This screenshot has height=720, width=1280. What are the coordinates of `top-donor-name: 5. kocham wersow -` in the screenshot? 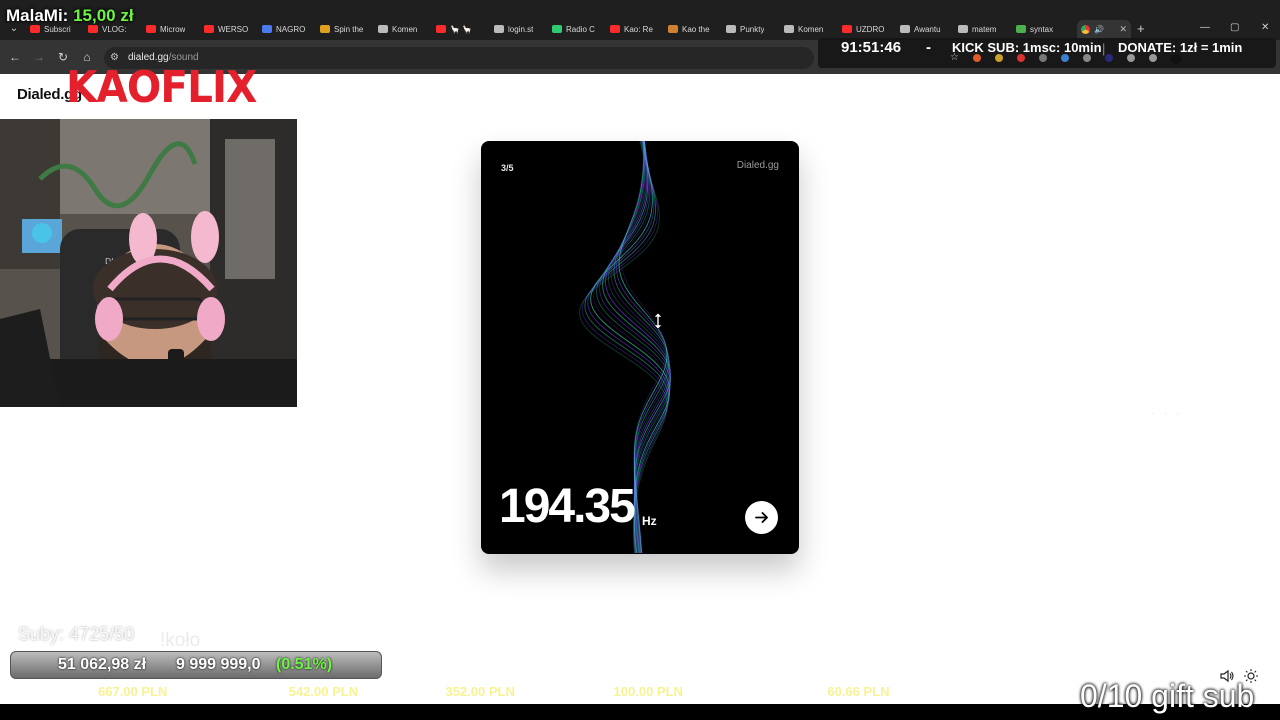 It's located at (762, 691).